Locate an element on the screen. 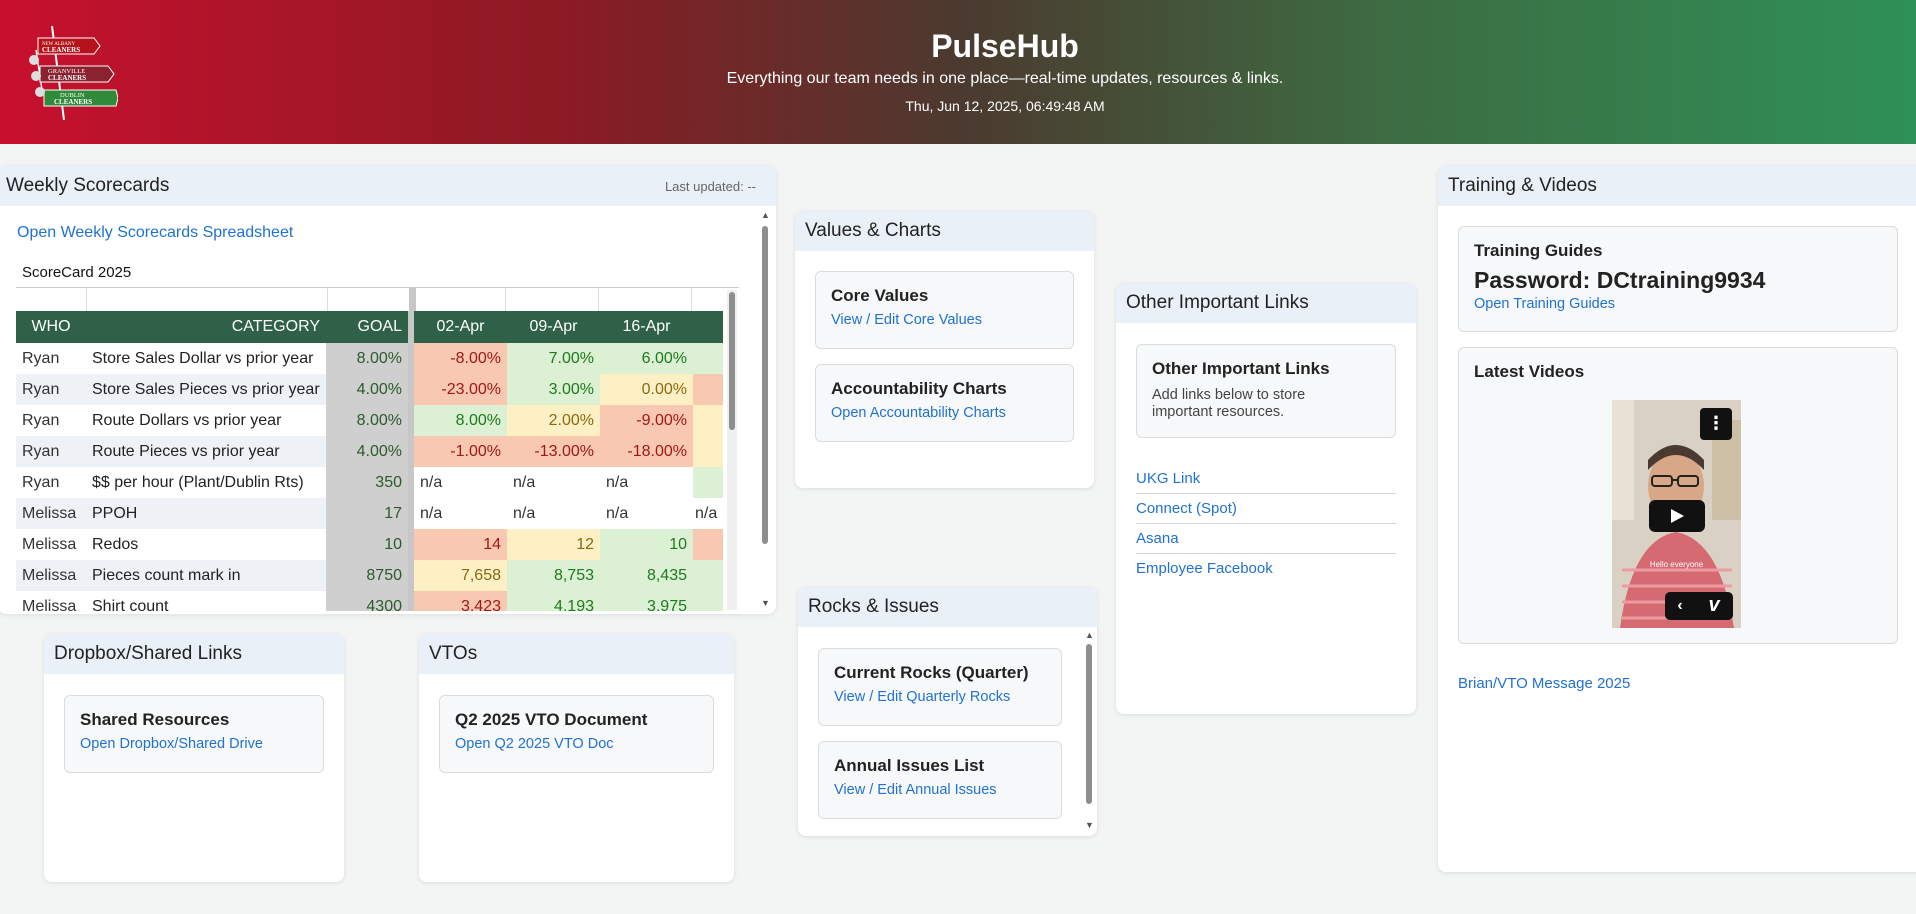 The width and height of the screenshot is (1916, 914). core-values-link: View / Edit Core Values is located at coordinates (944, 320).